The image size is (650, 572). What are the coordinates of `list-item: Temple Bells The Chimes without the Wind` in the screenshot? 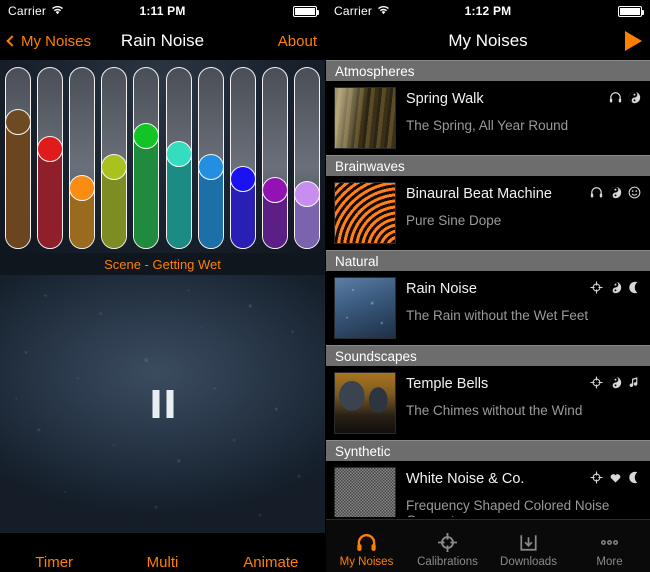 It's located at (488, 403).